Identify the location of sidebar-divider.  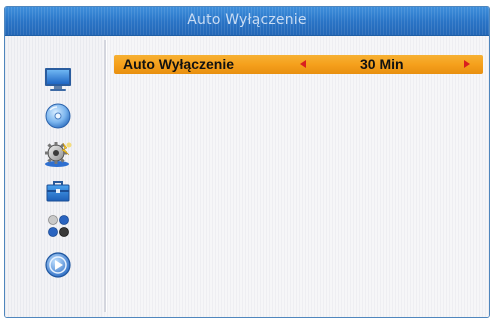
(105, 176).